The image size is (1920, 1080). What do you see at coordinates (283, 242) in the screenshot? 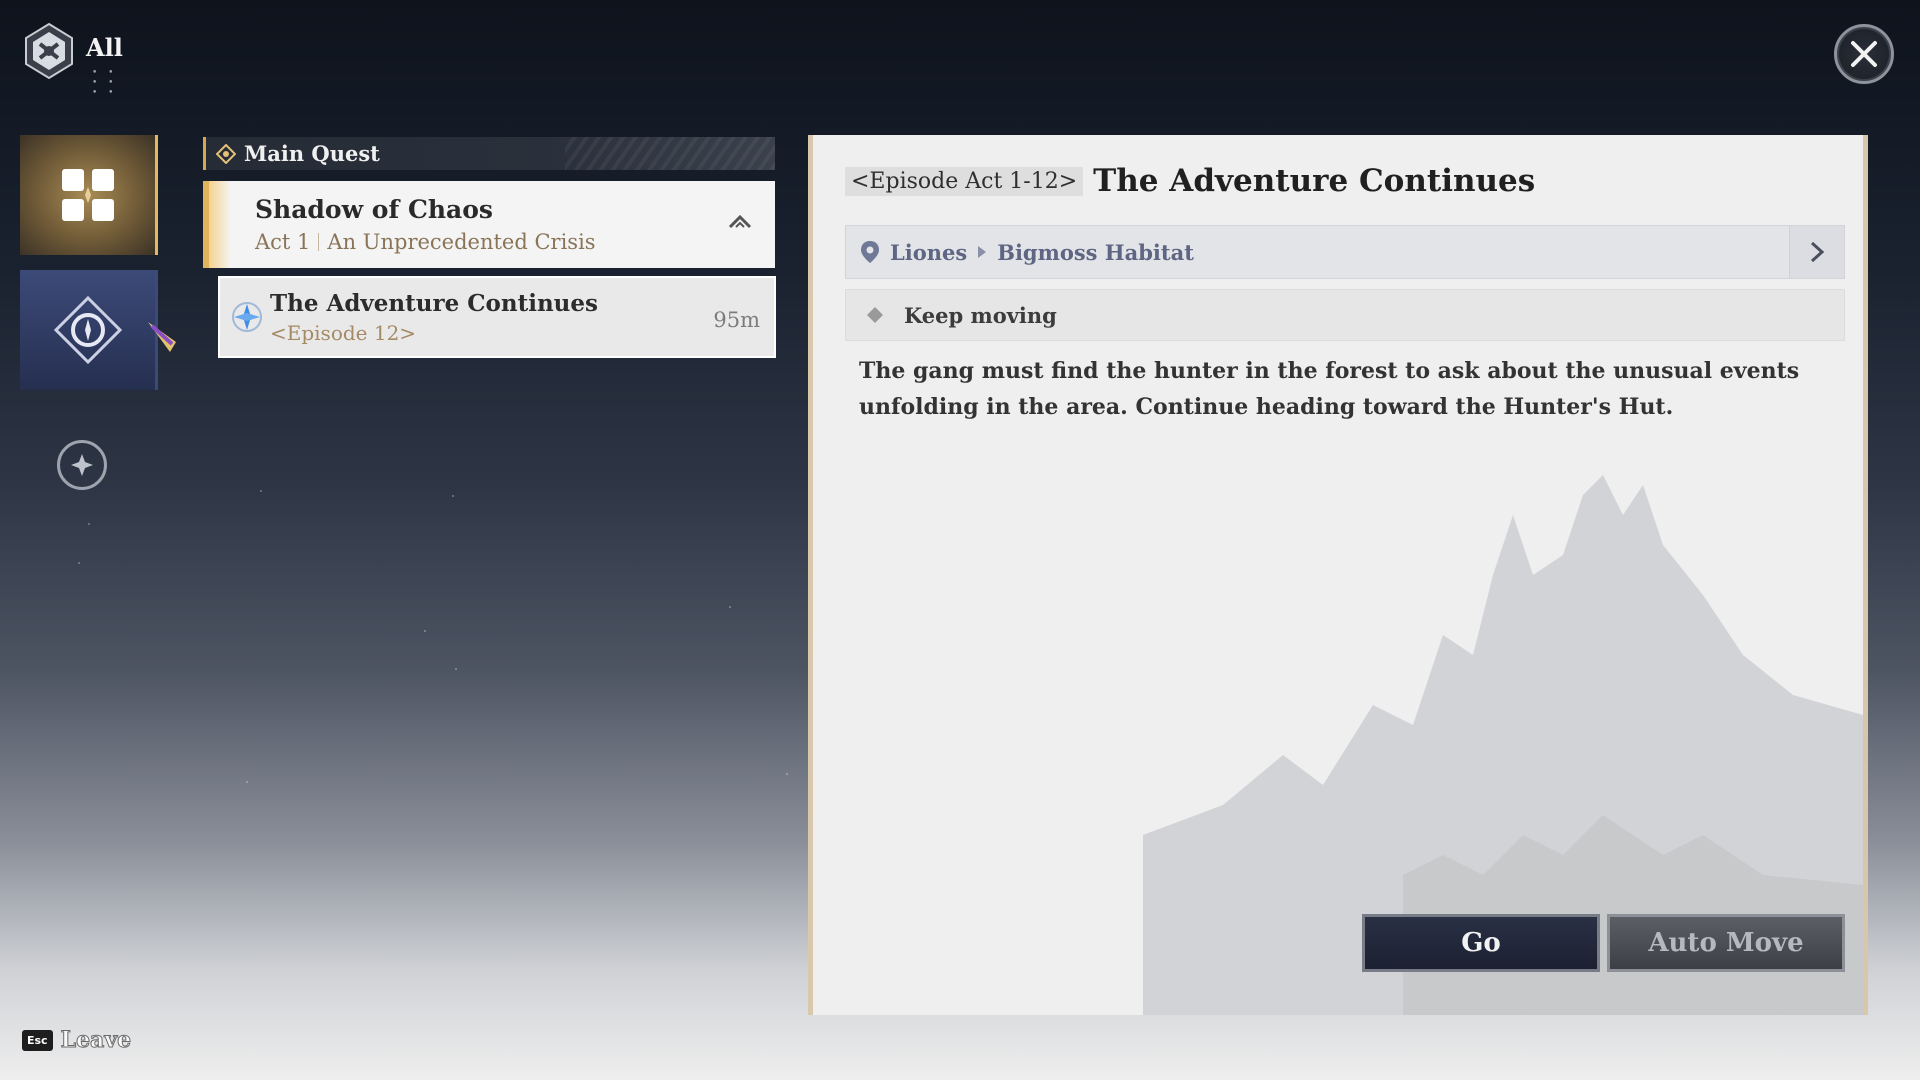
I see `act-number: Act 1` at bounding box center [283, 242].